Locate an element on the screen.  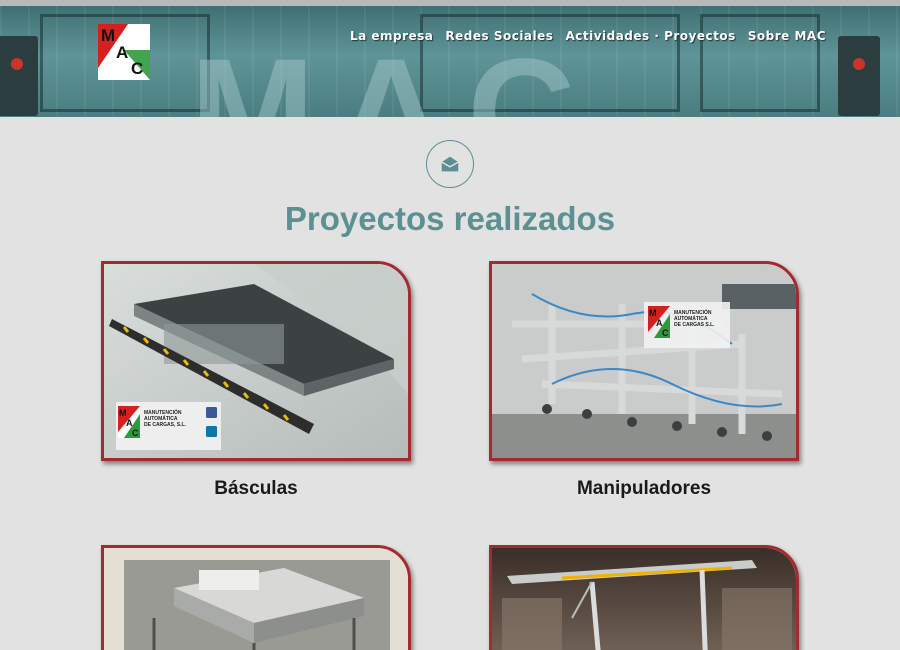
section-badge is located at coordinates (450, 164).